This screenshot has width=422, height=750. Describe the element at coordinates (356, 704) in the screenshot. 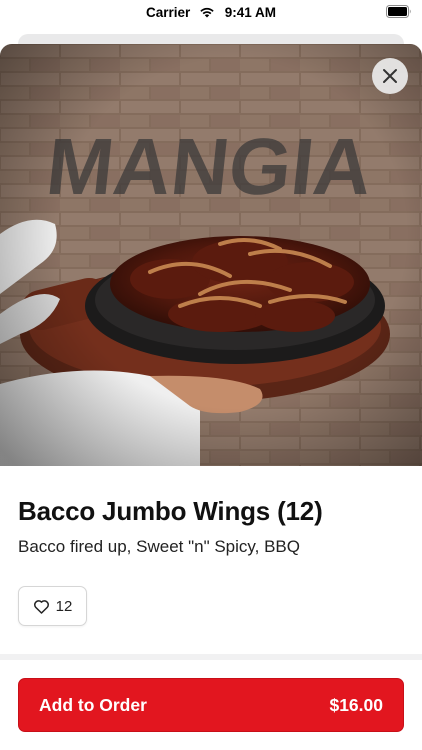

I see `order-price: $16.00` at that location.